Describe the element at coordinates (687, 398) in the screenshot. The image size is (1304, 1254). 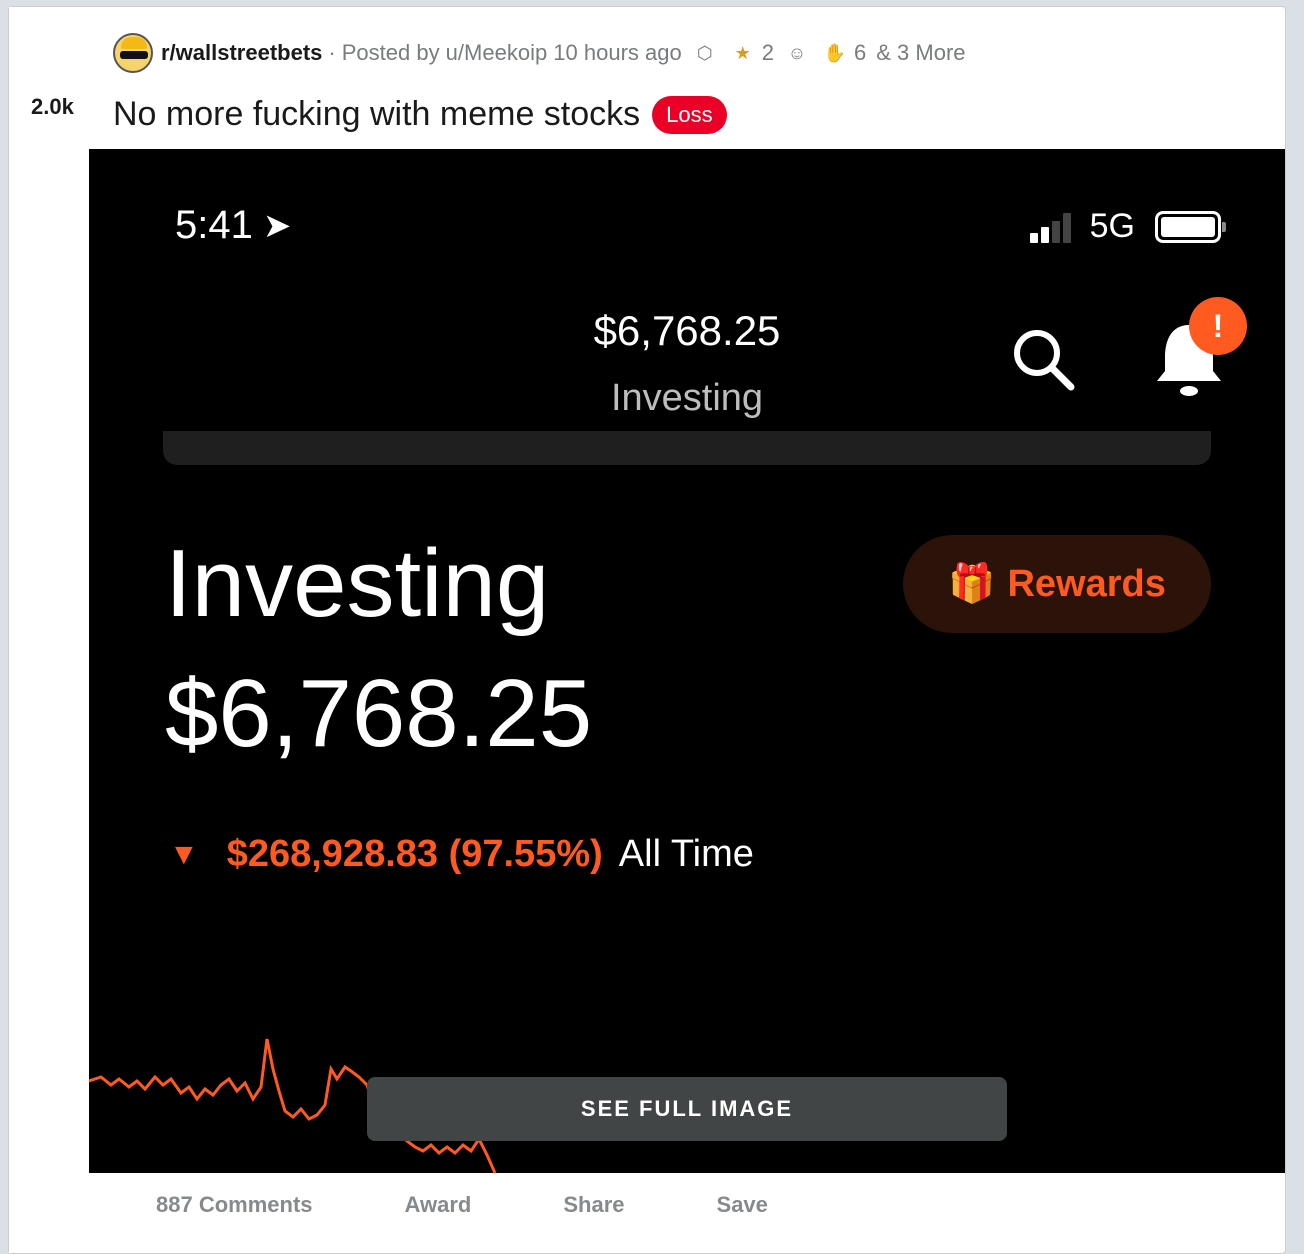
I see `header-label: Investing` at that location.